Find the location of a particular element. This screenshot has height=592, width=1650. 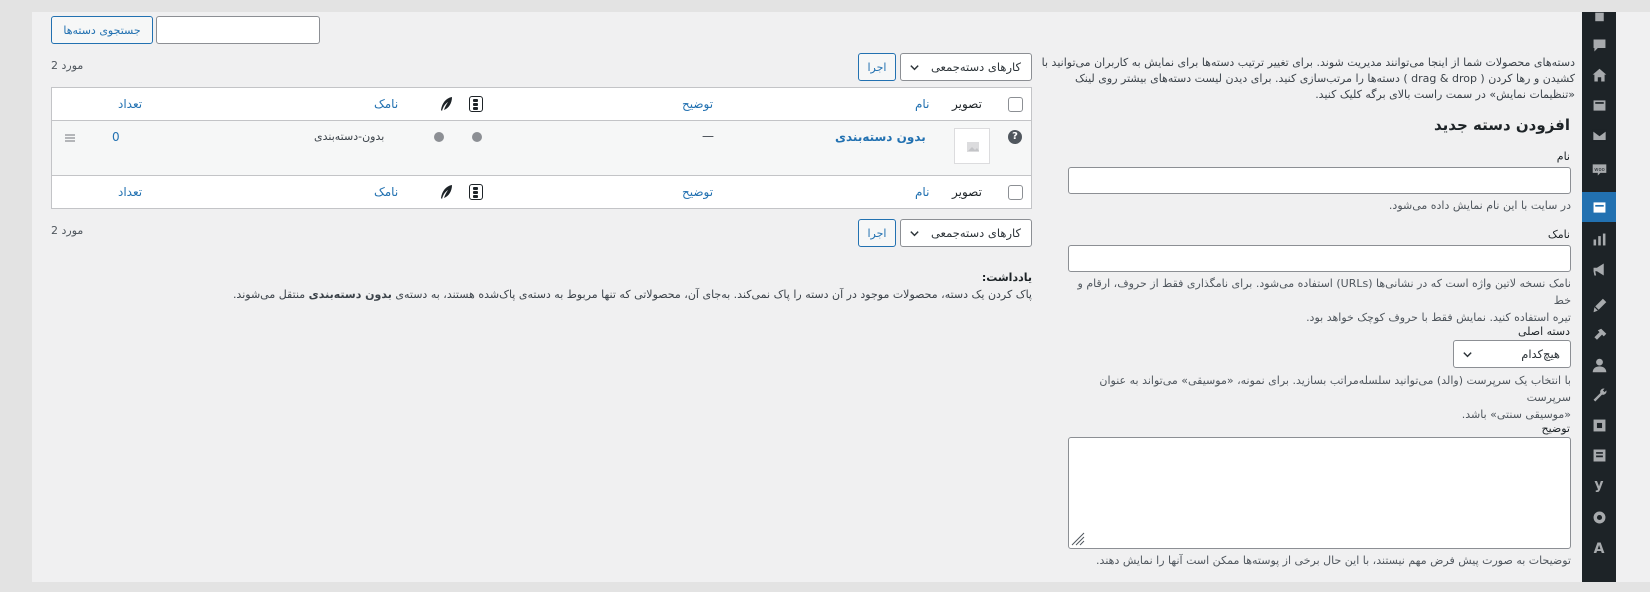

bulk-actions-select-bottom: کارهای دسته‌جمعی is located at coordinates (966, 233).